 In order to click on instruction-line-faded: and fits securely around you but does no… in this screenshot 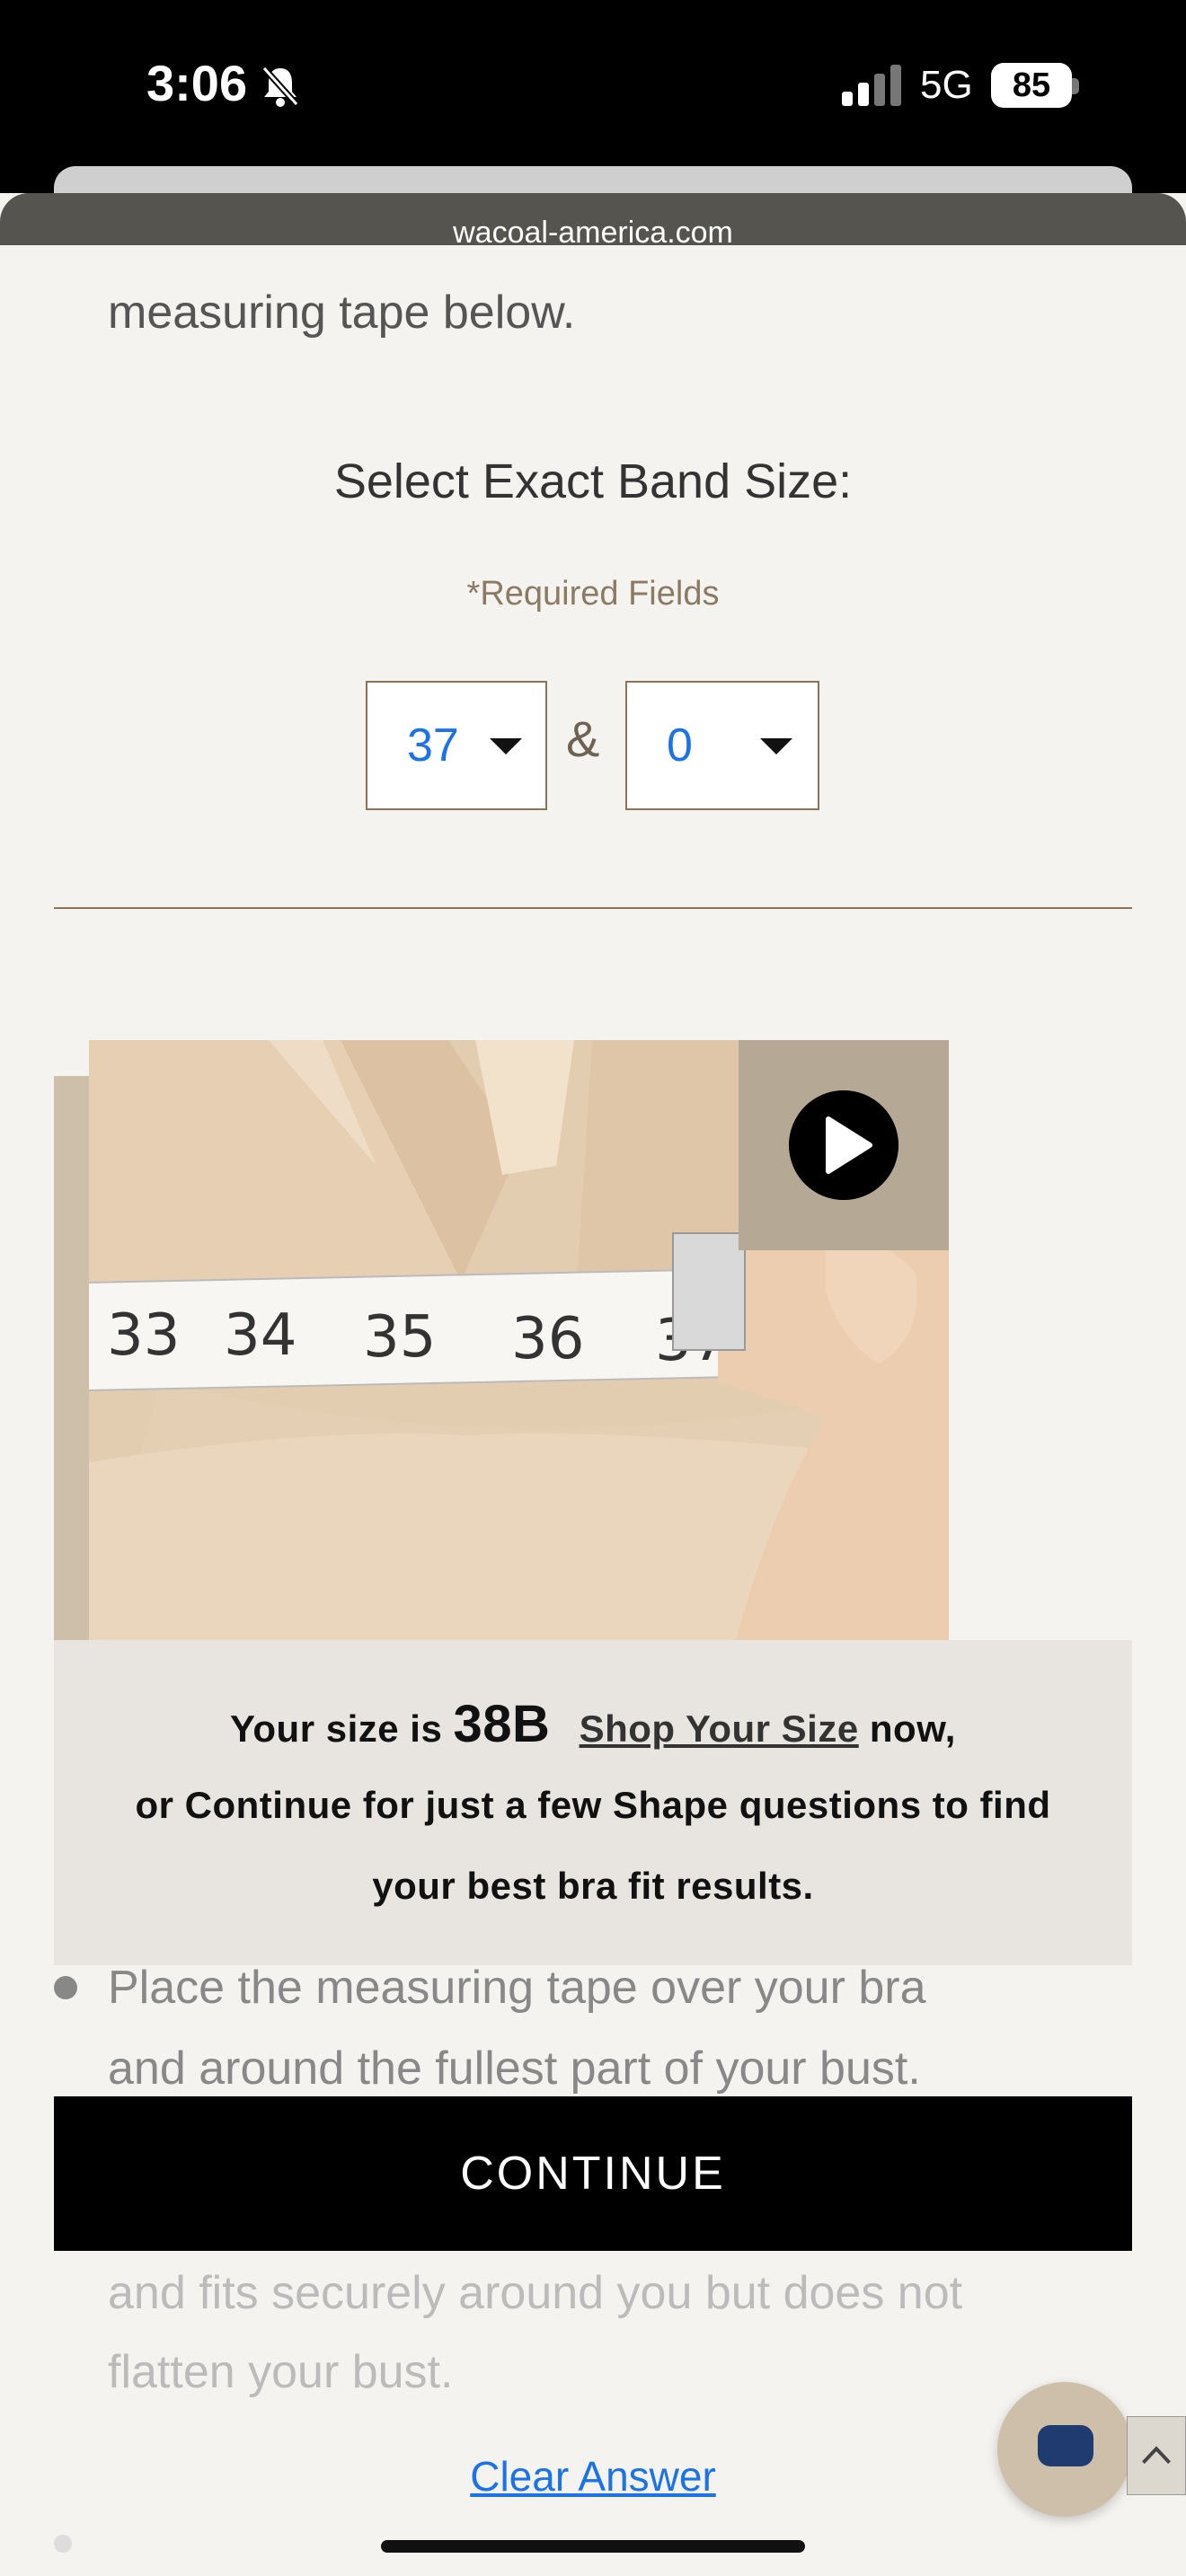, I will do `click(535, 2293)`.